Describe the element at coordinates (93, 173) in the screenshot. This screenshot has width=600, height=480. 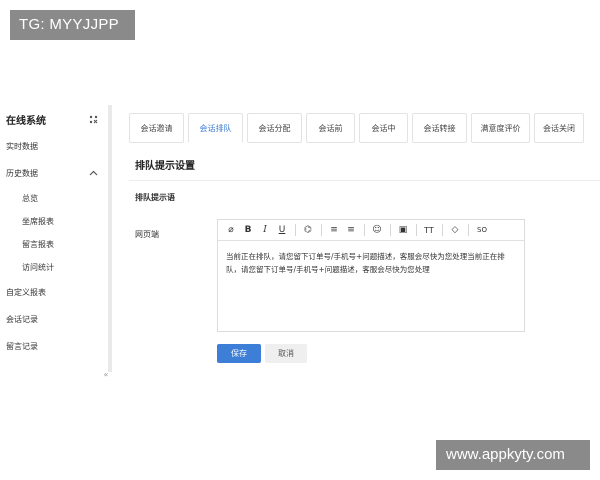
I see `chevron-up-icon` at that location.